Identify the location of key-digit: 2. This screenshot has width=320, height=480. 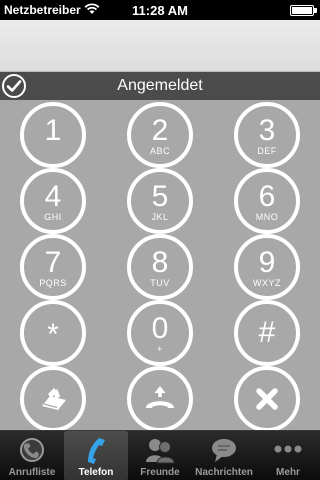
(160, 130).